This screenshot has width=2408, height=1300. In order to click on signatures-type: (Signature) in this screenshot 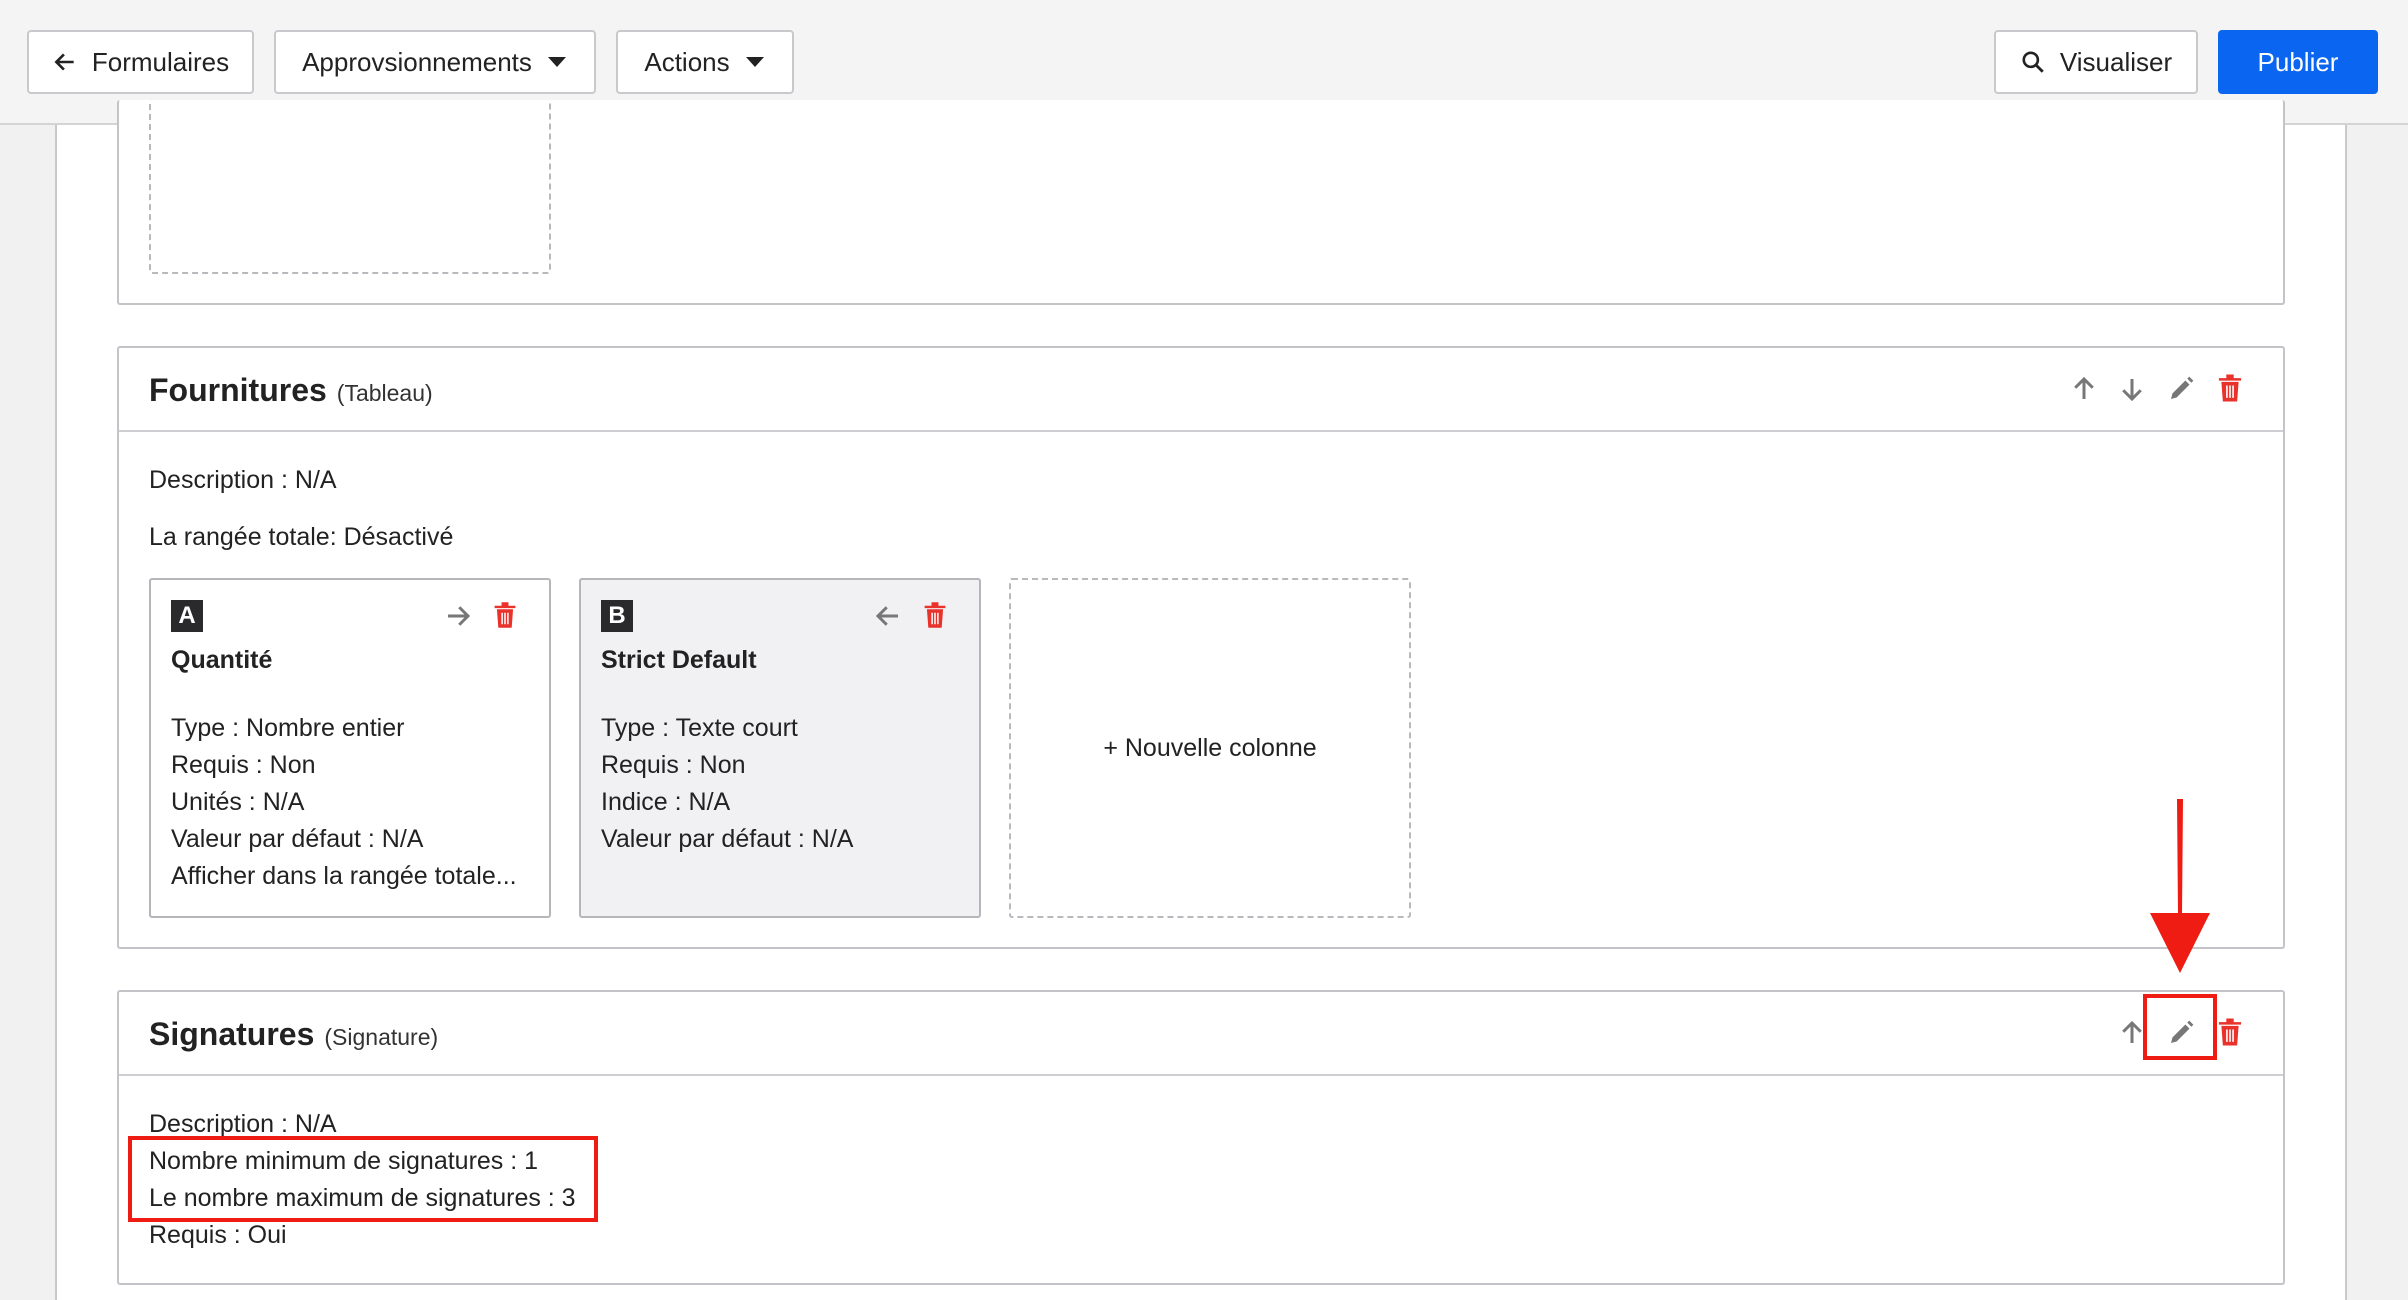, I will do `click(381, 1037)`.